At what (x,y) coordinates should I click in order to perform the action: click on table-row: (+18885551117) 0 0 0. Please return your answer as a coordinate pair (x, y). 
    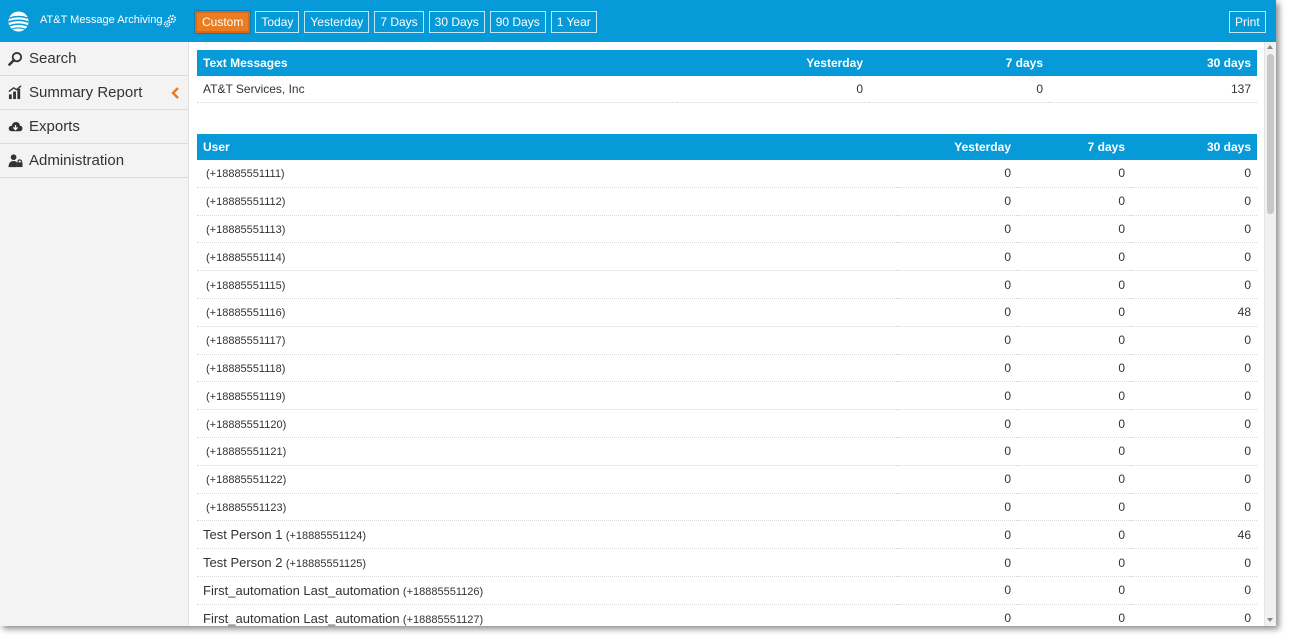
    Looking at the image, I should click on (727, 340).